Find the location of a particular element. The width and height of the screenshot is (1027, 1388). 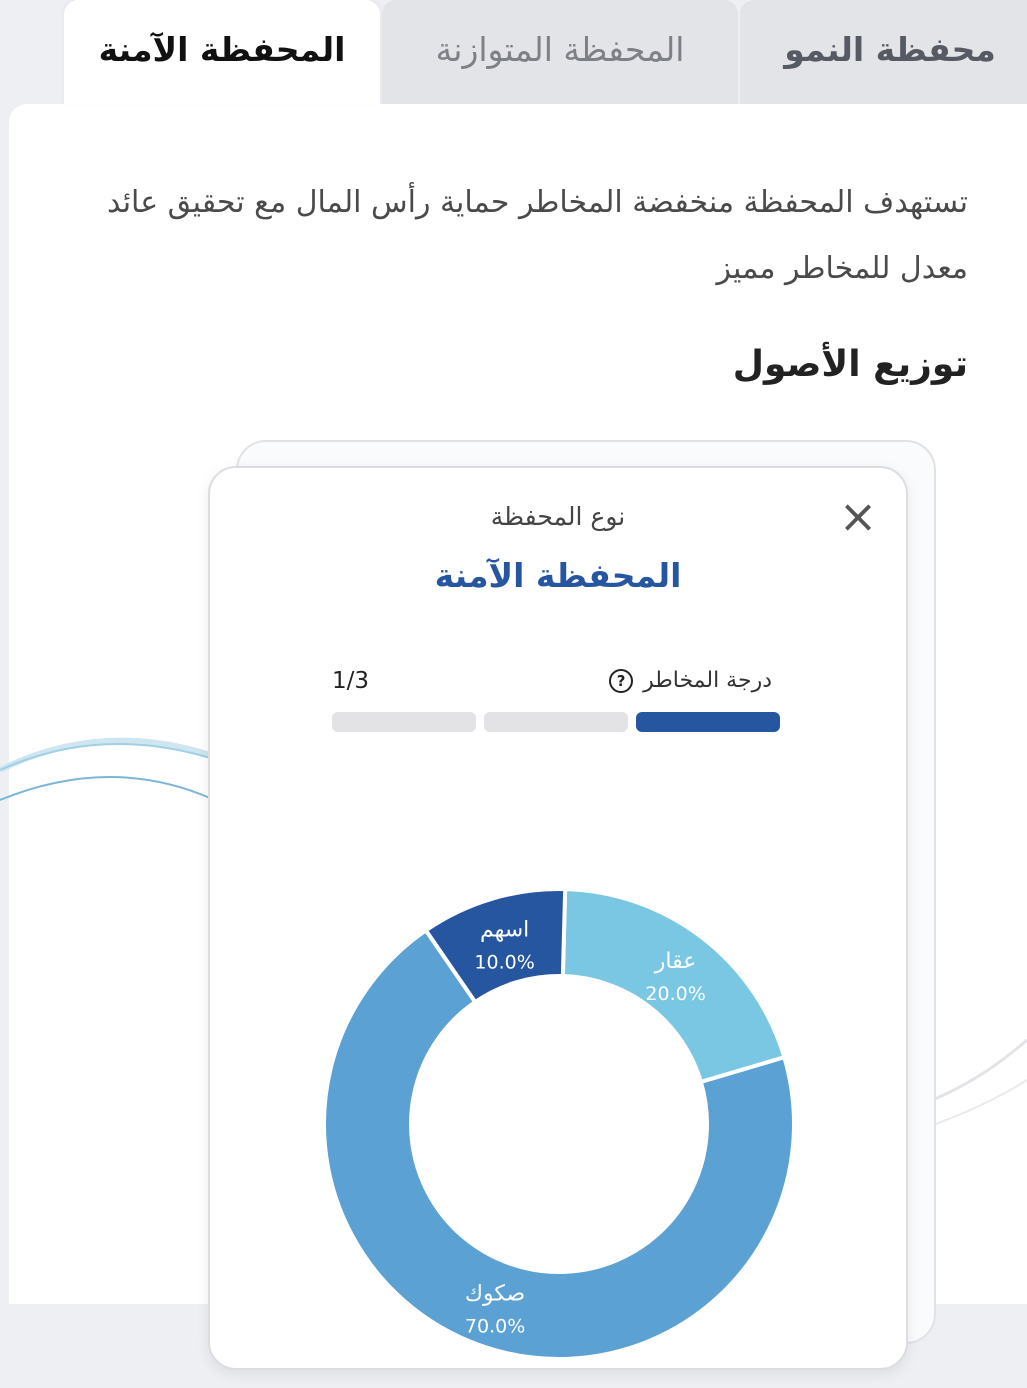

donut-slice-label-2: اسهم is located at coordinates (504, 929).